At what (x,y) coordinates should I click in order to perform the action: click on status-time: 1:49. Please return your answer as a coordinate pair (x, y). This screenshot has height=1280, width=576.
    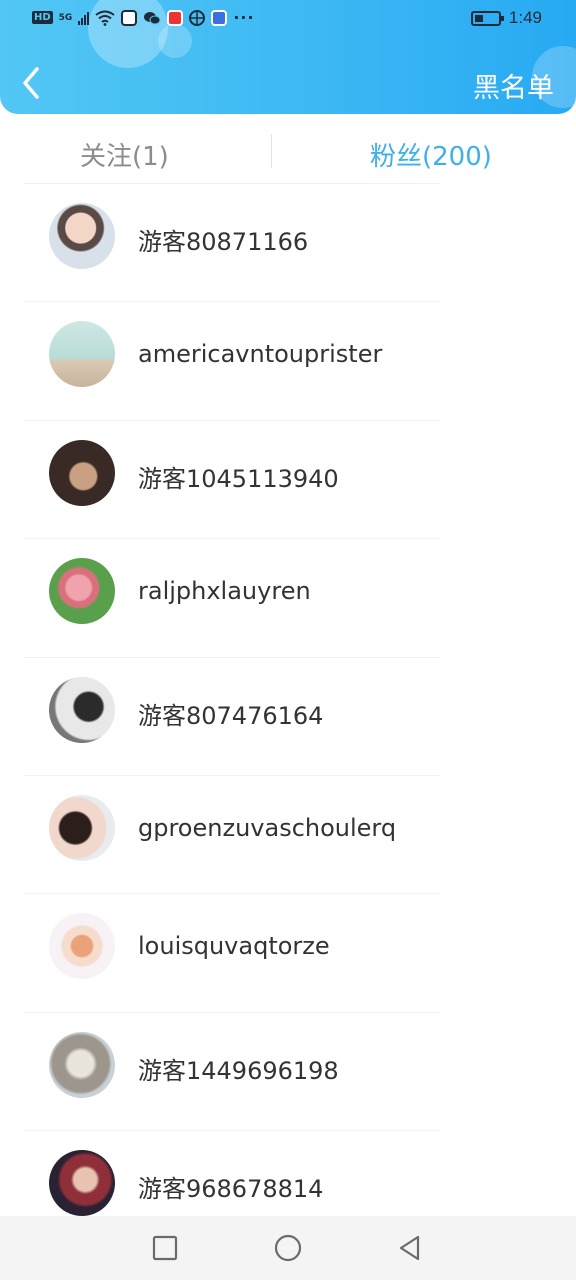
    Looking at the image, I should click on (525, 17).